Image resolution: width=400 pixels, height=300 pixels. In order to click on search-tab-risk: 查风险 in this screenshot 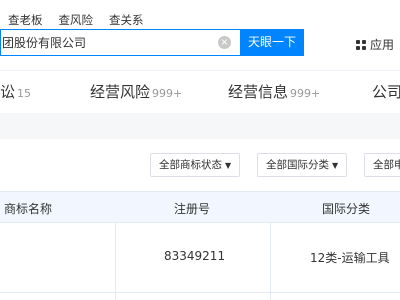, I will do `click(76, 20)`.